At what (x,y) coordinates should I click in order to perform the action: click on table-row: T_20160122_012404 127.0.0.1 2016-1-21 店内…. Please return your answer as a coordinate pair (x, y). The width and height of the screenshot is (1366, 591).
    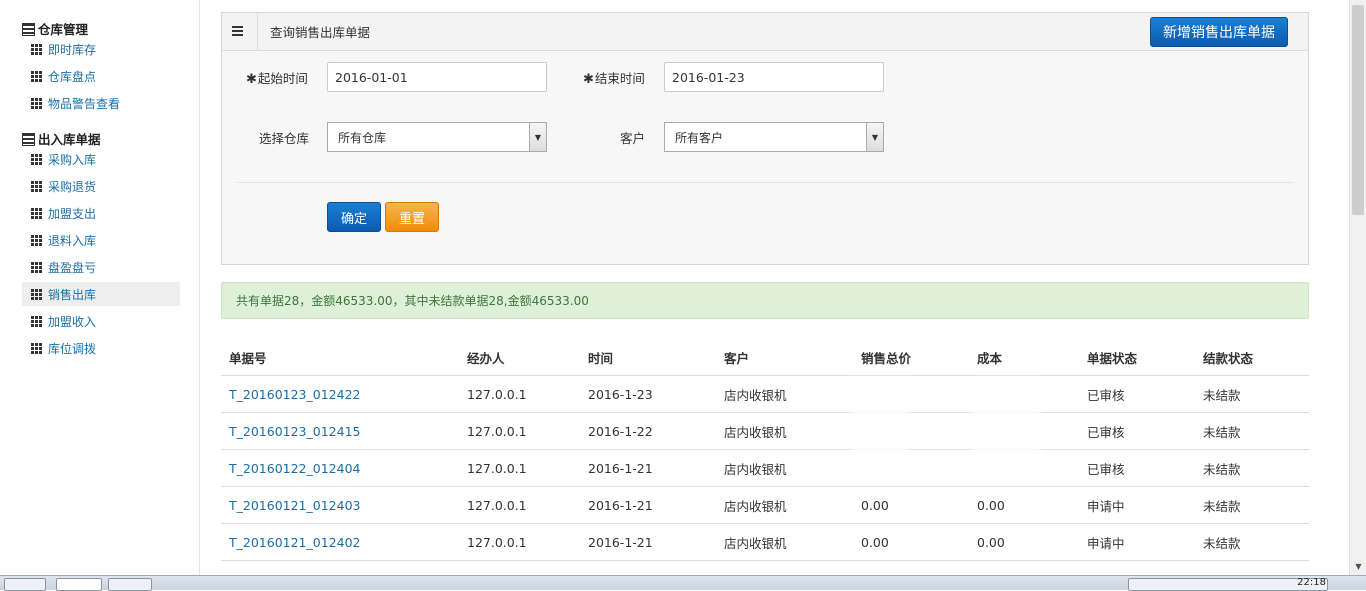
    Looking at the image, I should click on (765, 468).